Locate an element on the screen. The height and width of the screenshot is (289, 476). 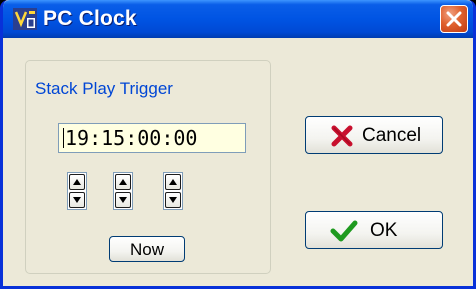
close-button is located at coordinates (454, 19).